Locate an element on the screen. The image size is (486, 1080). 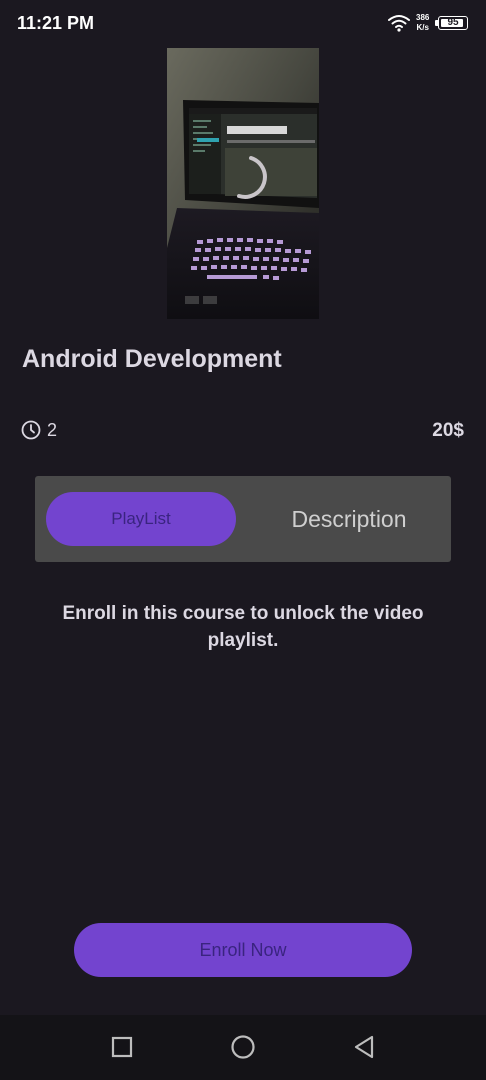
course-thumbnail is located at coordinates (243, 183).